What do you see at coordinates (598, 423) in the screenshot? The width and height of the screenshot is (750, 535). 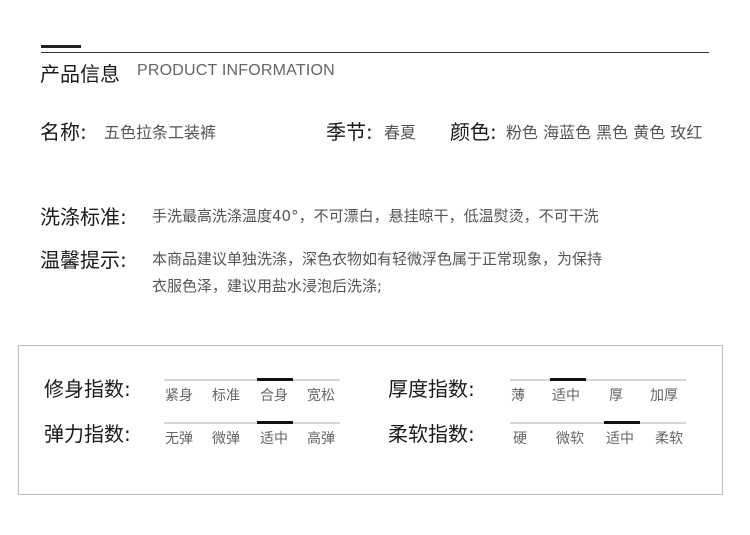 I see `softness-index-track` at bounding box center [598, 423].